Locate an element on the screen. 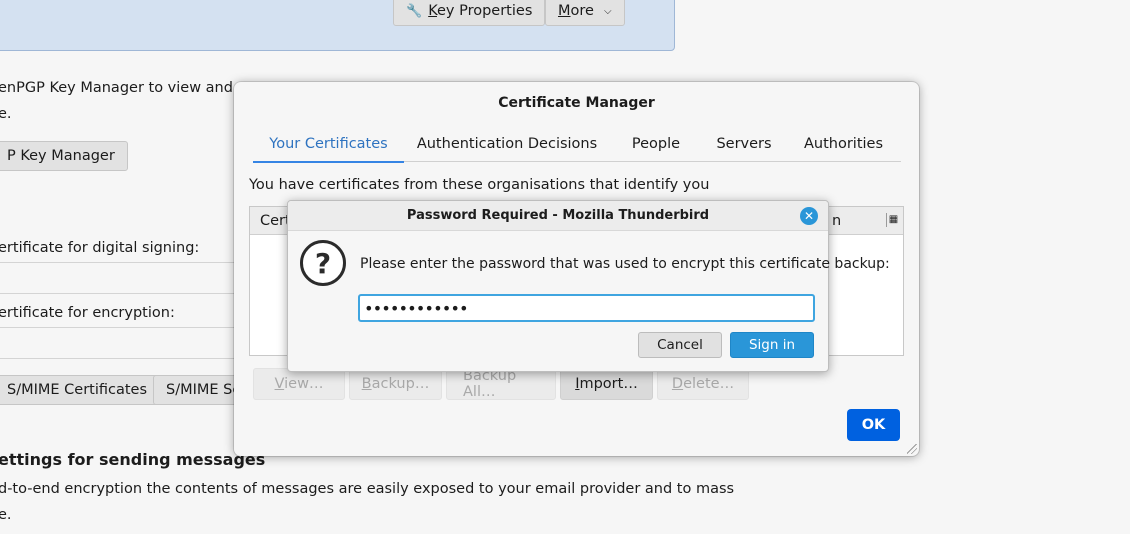  smime-certificates-label: S/MIME Certificates is located at coordinates (77, 390).